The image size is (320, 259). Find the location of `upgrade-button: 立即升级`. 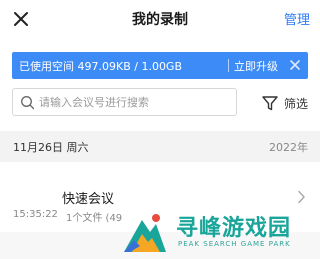

upgrade-button: 立即升级 is located at coordinates (256, 66).